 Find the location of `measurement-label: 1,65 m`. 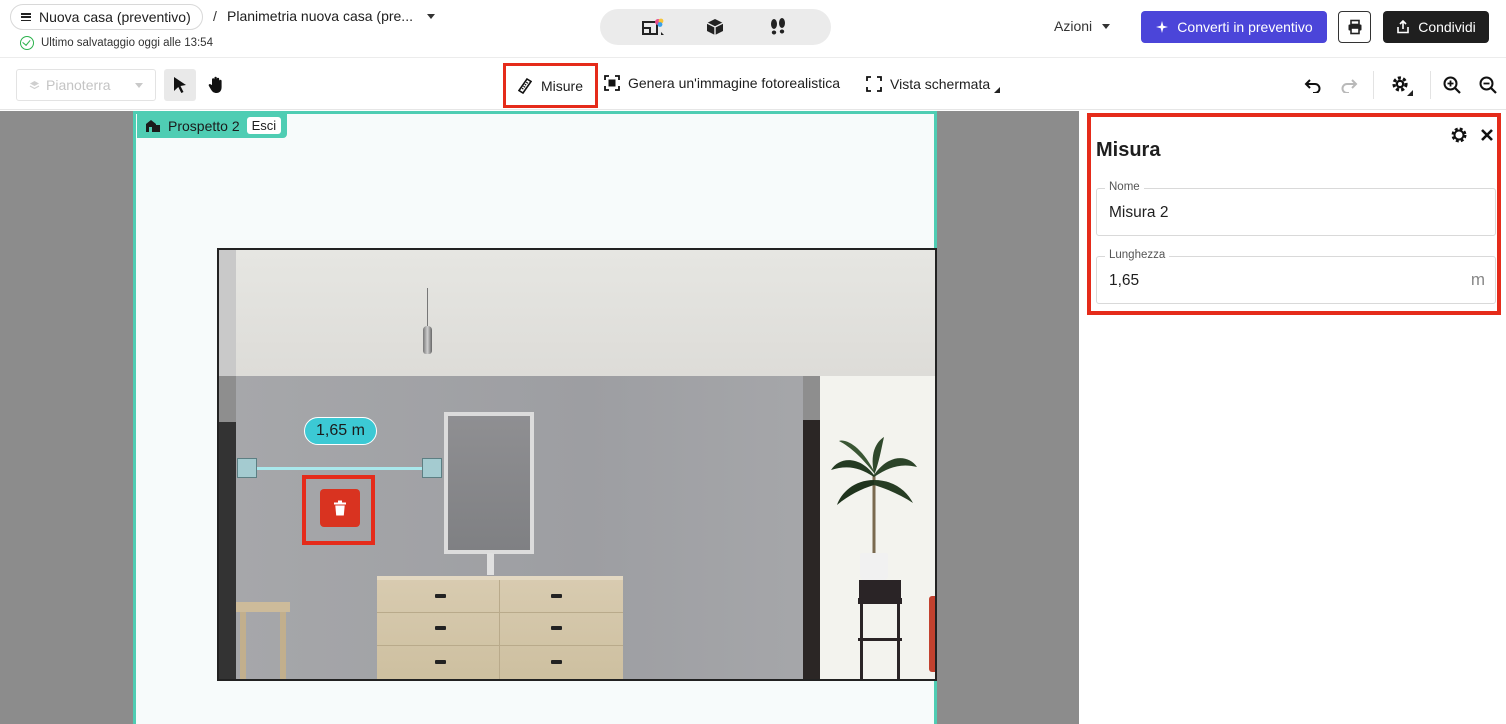

measurement-label: 1,65 m is located at coordinates (340, 431).